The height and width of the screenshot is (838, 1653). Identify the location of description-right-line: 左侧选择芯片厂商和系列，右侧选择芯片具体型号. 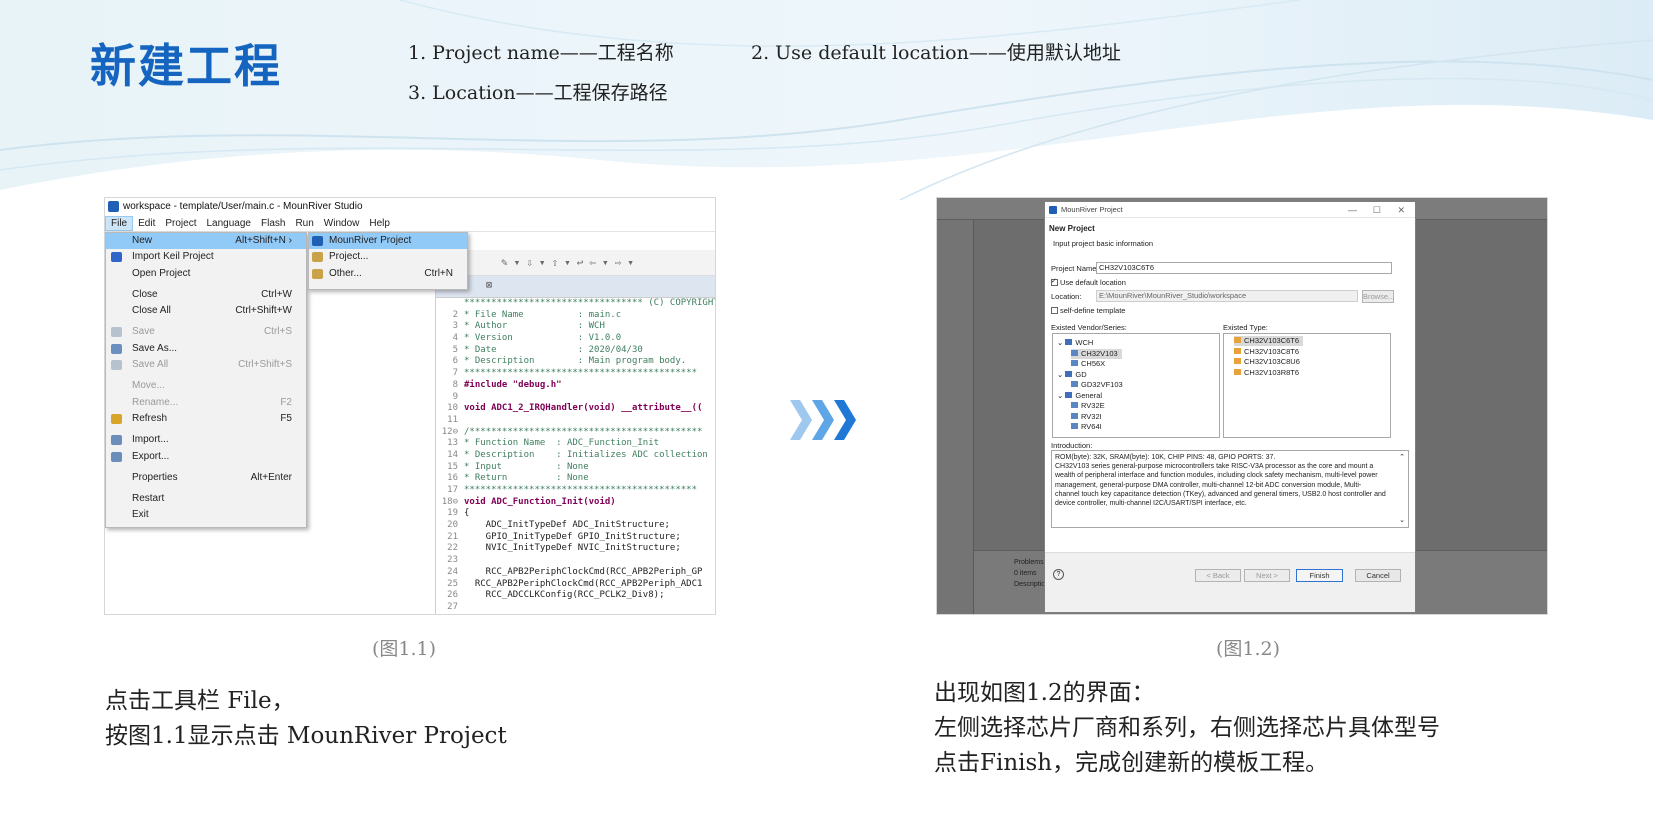
(1187, 728).